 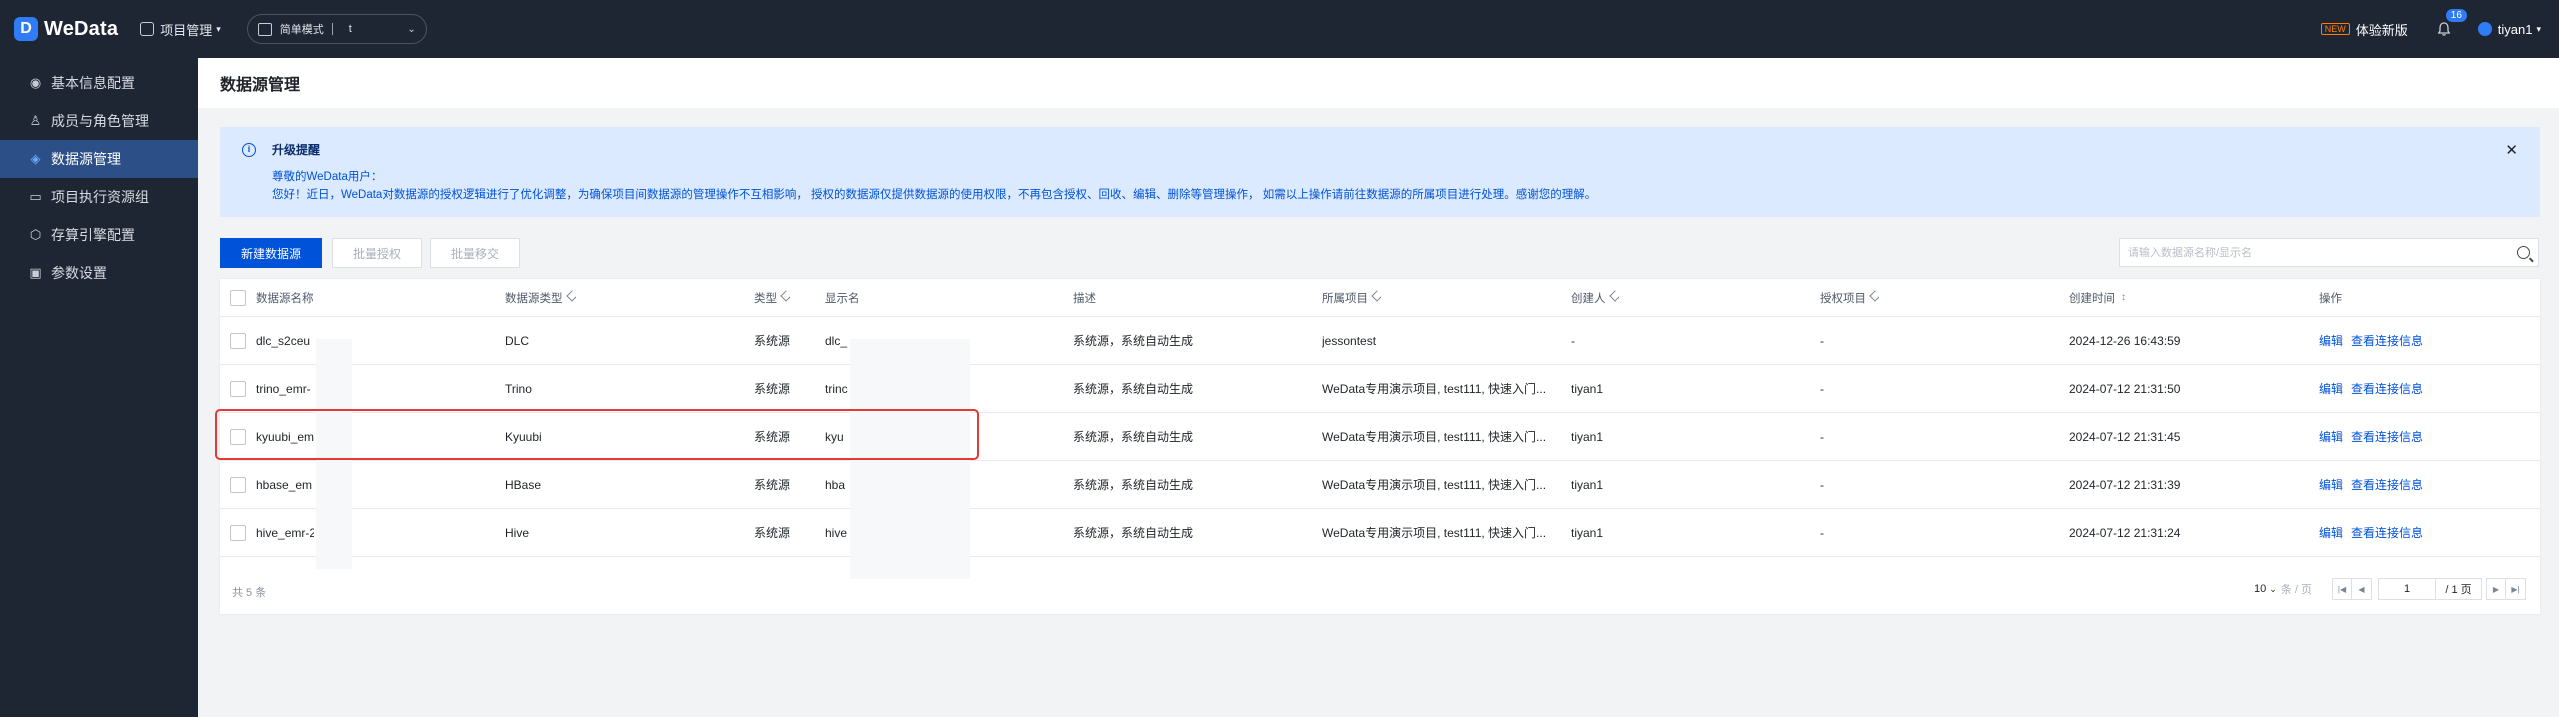 What do you see at coordinates (1351, 297) in the screenshot?
I see `col-project: 所属项目` at bounding box center [1351, 297].